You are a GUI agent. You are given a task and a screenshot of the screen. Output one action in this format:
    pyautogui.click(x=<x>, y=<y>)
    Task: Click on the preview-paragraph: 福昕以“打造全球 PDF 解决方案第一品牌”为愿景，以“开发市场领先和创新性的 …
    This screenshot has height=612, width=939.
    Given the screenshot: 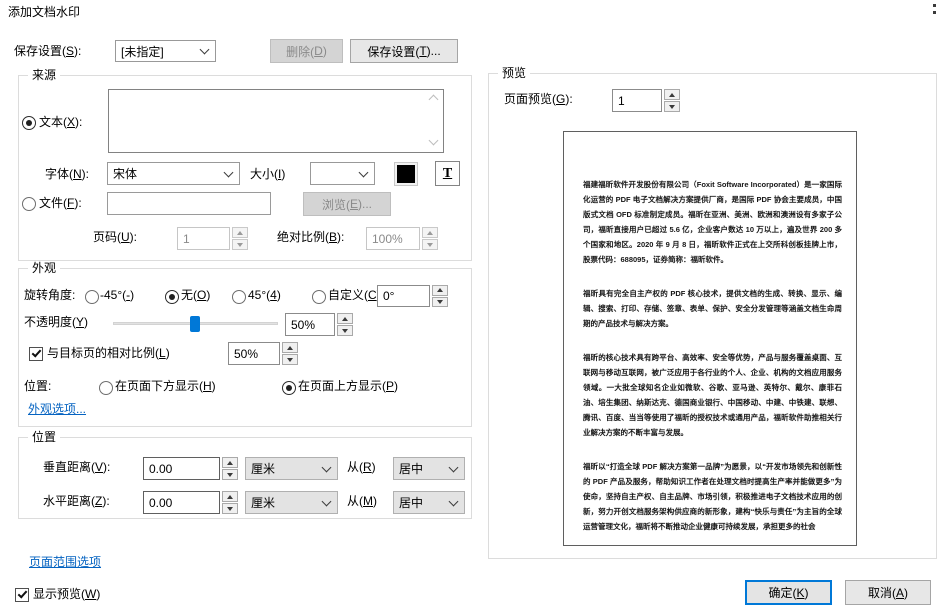 What is the action you would take?
    pyautogui.click(x=712, y=496)
    